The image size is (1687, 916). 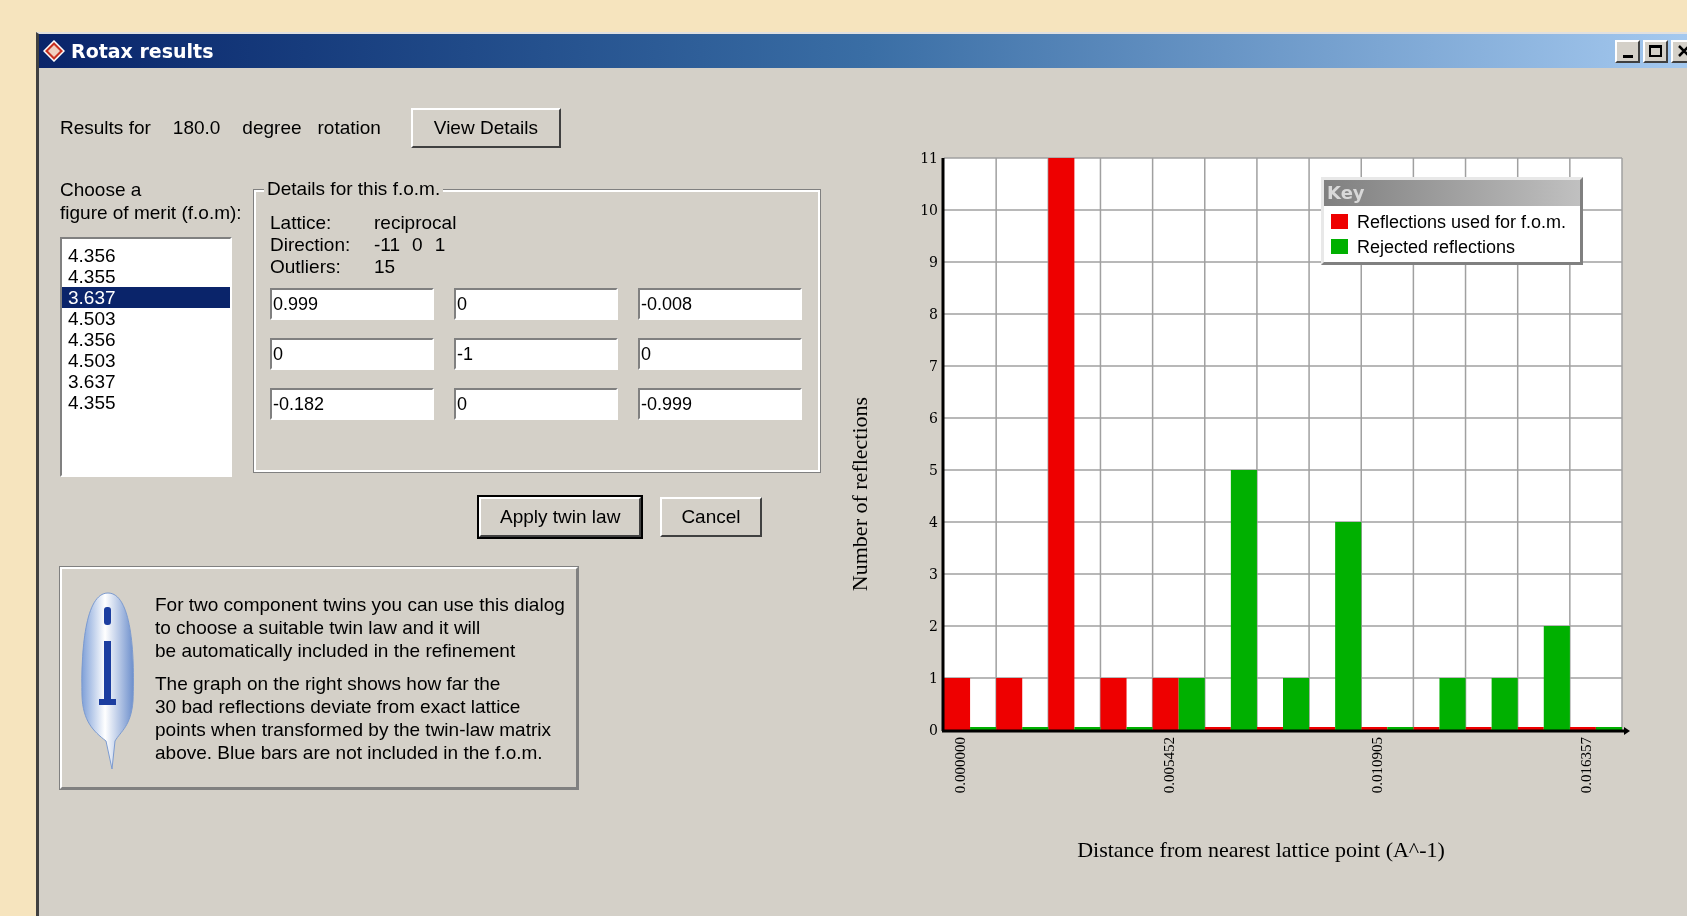 I want to click on y-tick-label: 11, so click(x=929, y=158).